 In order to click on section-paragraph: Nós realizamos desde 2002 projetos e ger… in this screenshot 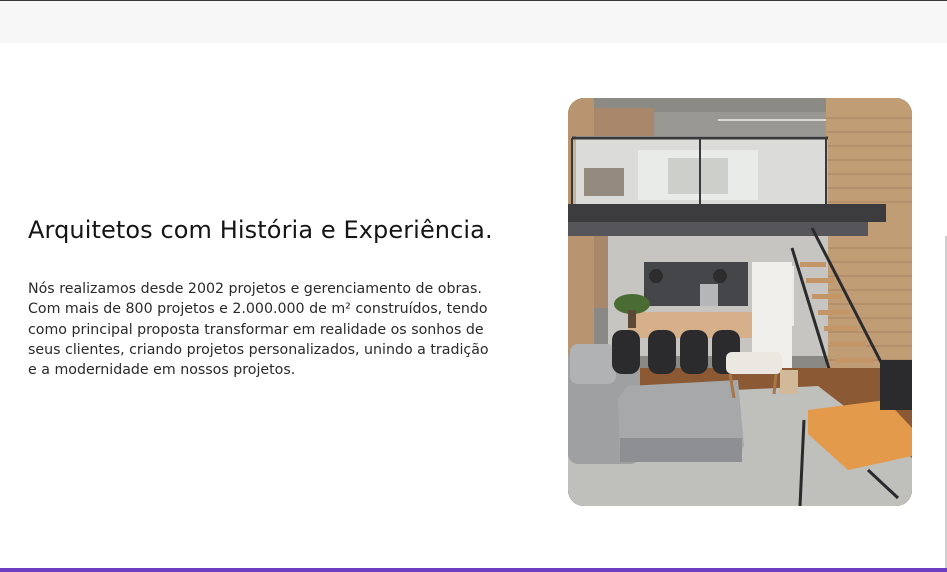, I will do `click(278, 329)`.